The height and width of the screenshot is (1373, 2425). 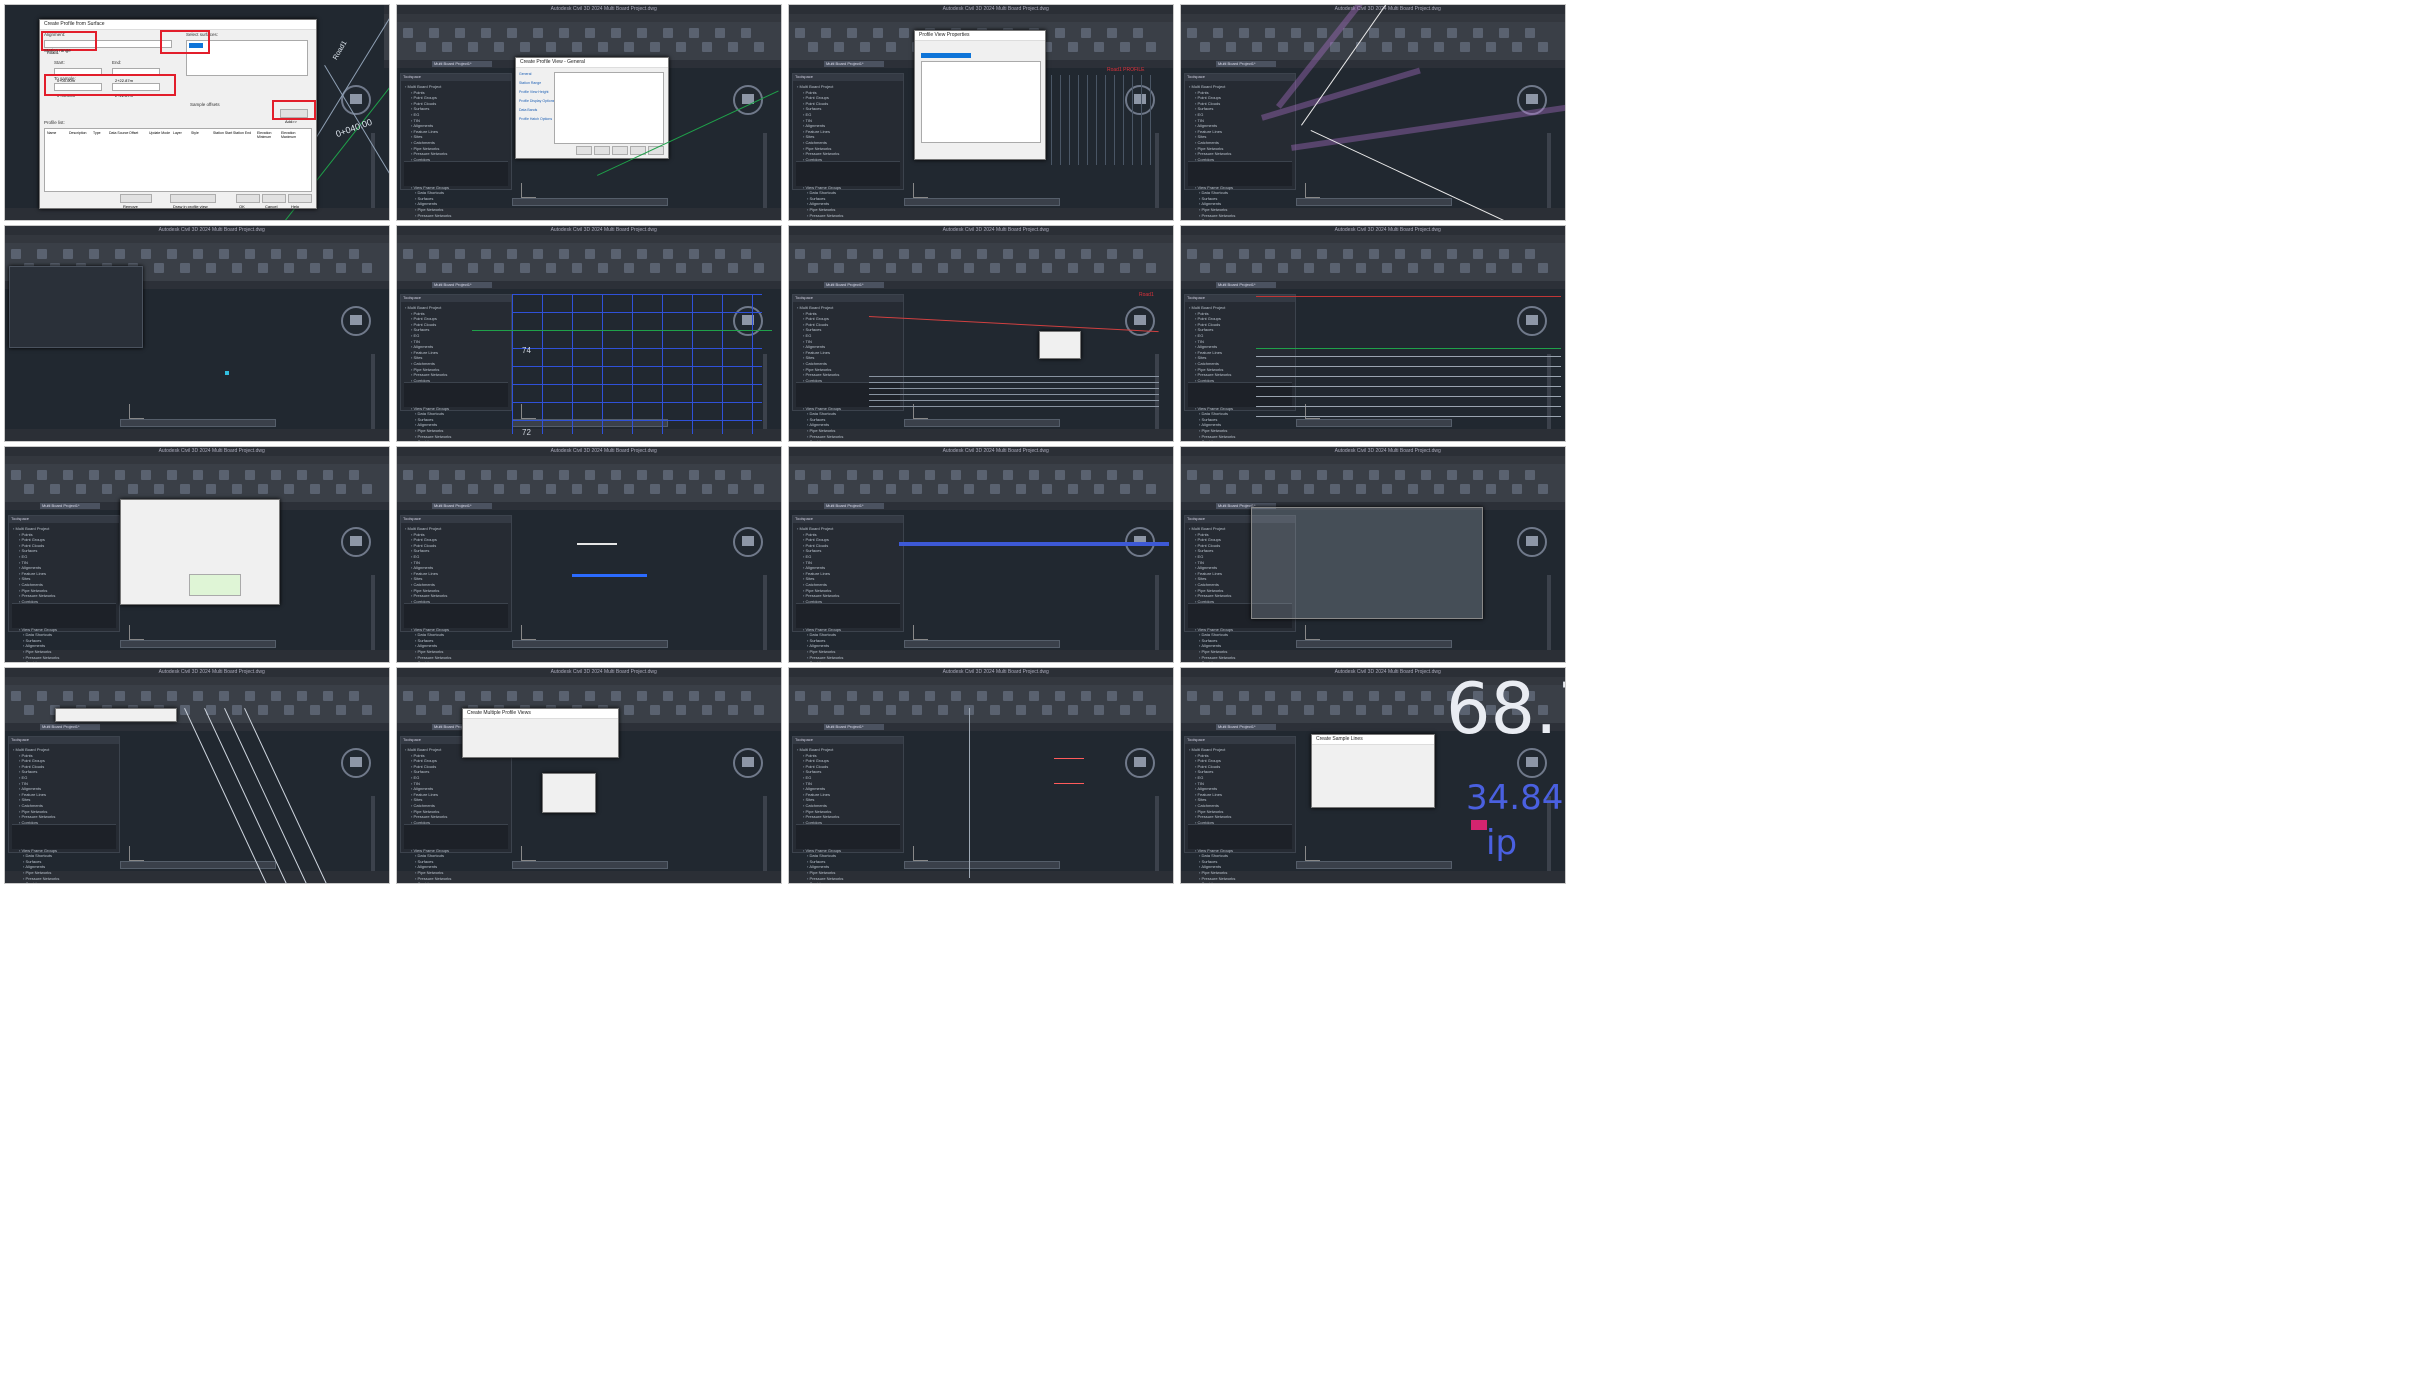 What do you see at coordinates (528, 110) in the screenshot?
I see `wizard-page-link: Data Bands` at bounding box center [528, 110].